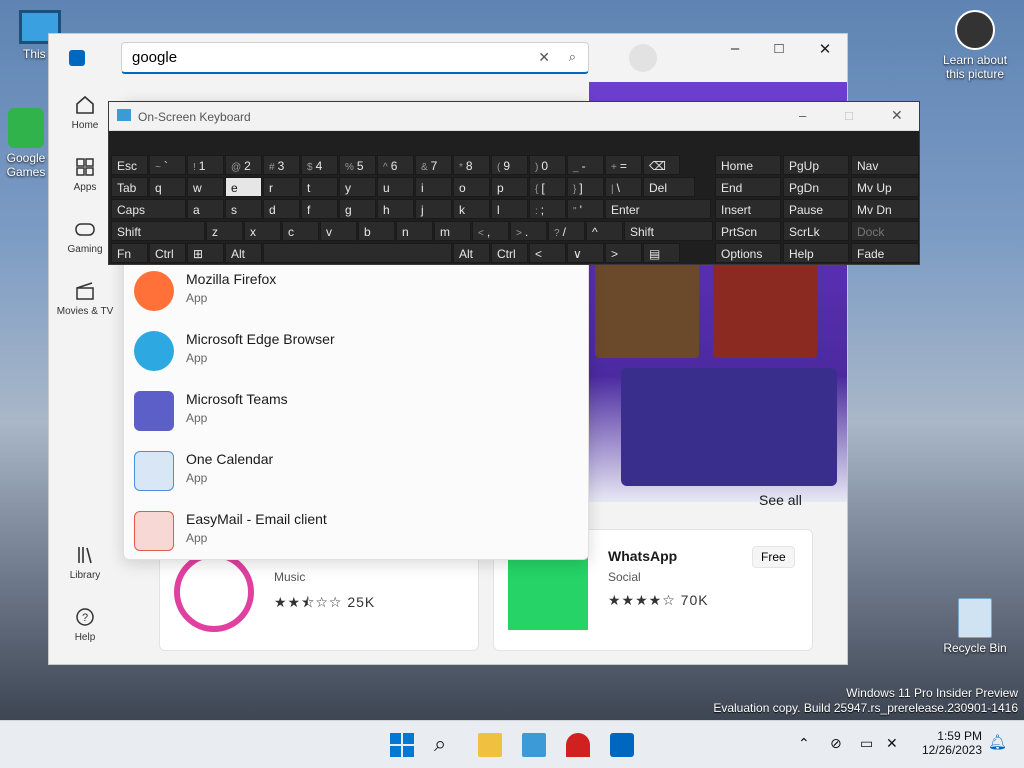  What do you see at coordinates (661, 253) in the screenshot?
I see `osk-key: ▤` at bounding box center [661, 253].